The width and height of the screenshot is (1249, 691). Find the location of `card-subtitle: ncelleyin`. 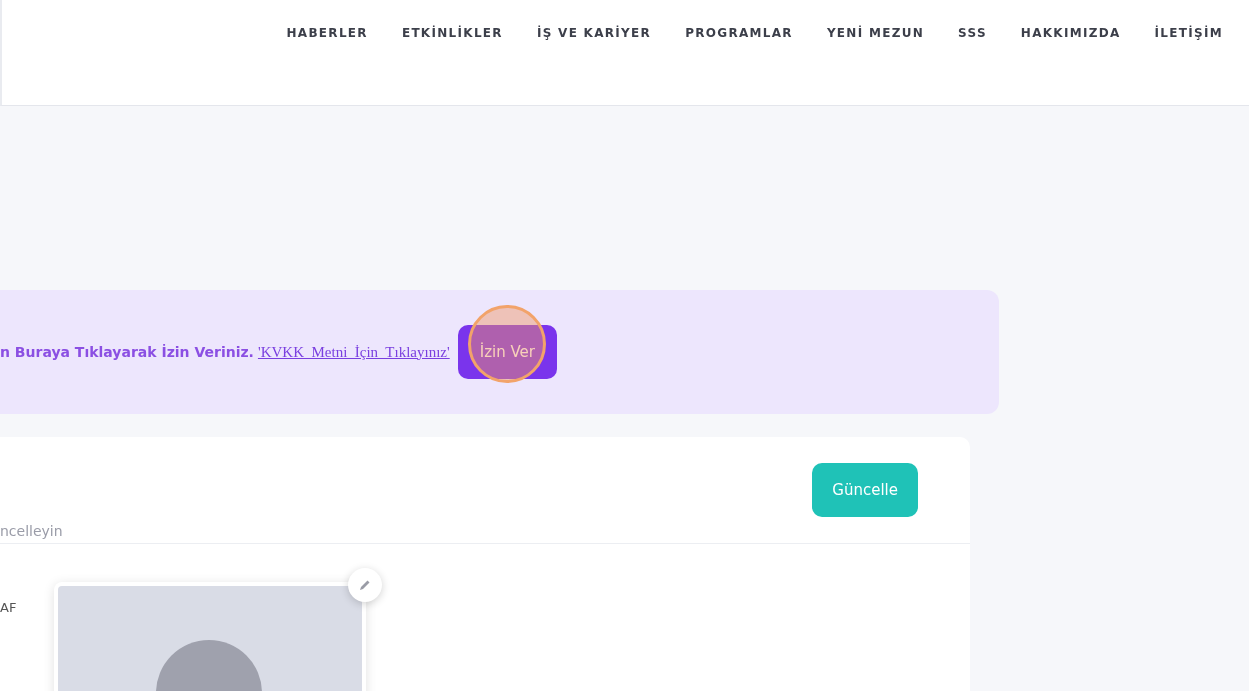

card-subtitle: ncelleyin is located at coordinates (31, 531).